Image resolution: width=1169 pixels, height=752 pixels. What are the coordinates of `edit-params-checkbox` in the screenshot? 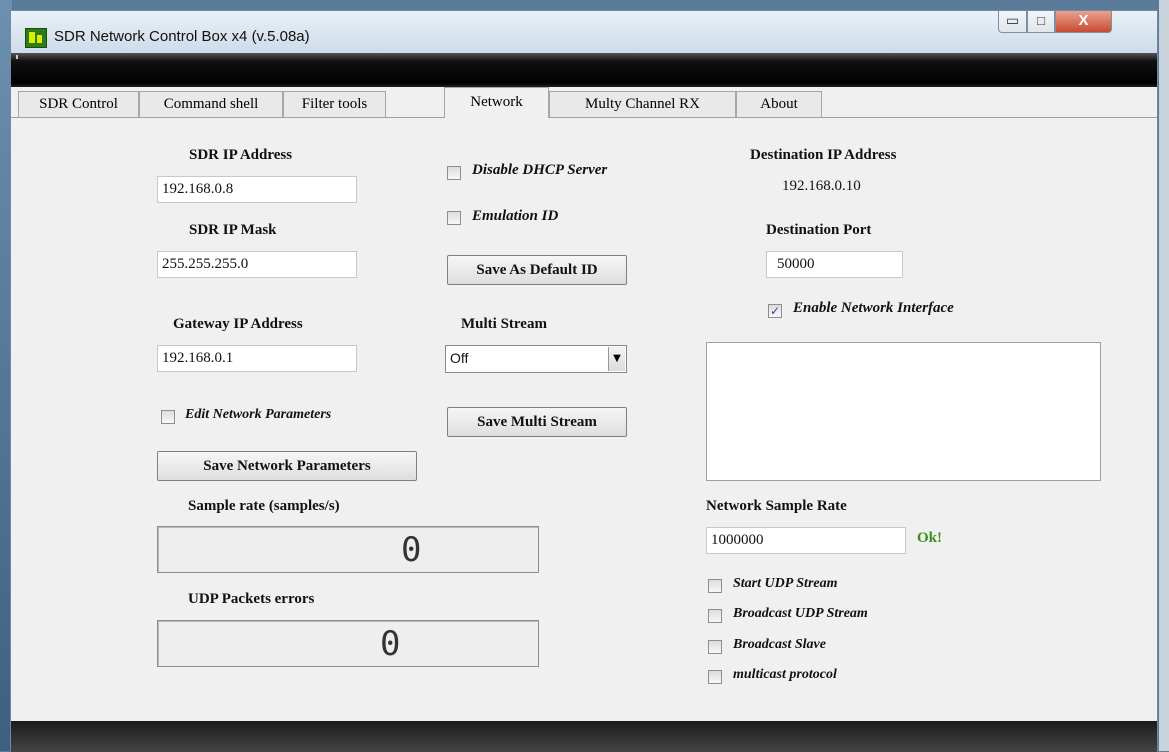 It's located at (168, 417).